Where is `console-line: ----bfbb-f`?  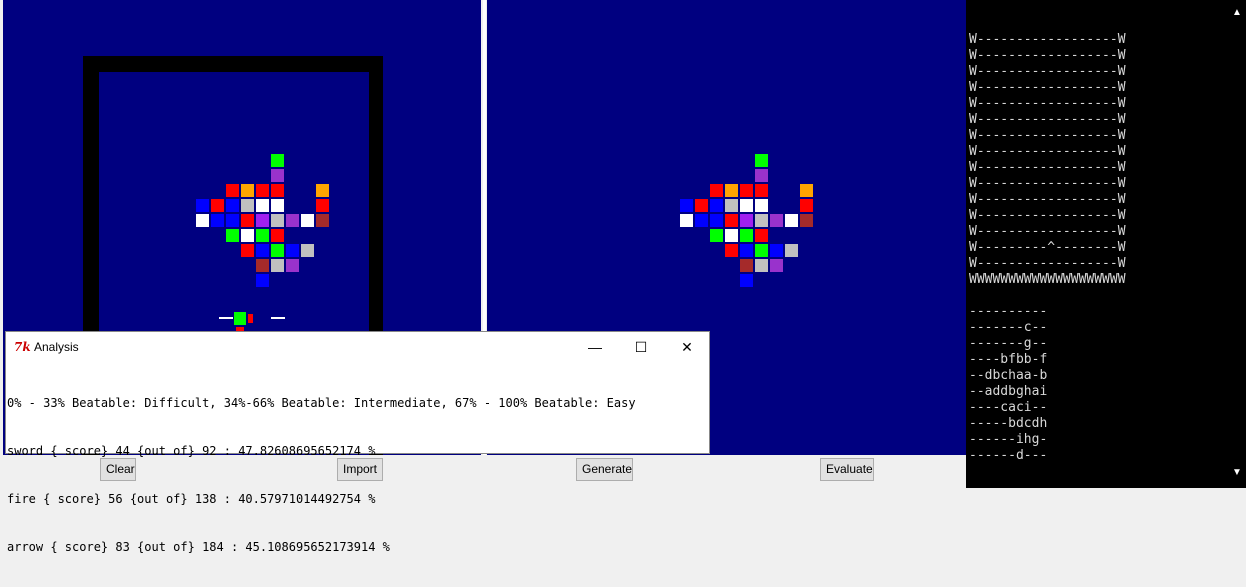
console-line: ----bfbb-f is located at coordinates (1008, 359).